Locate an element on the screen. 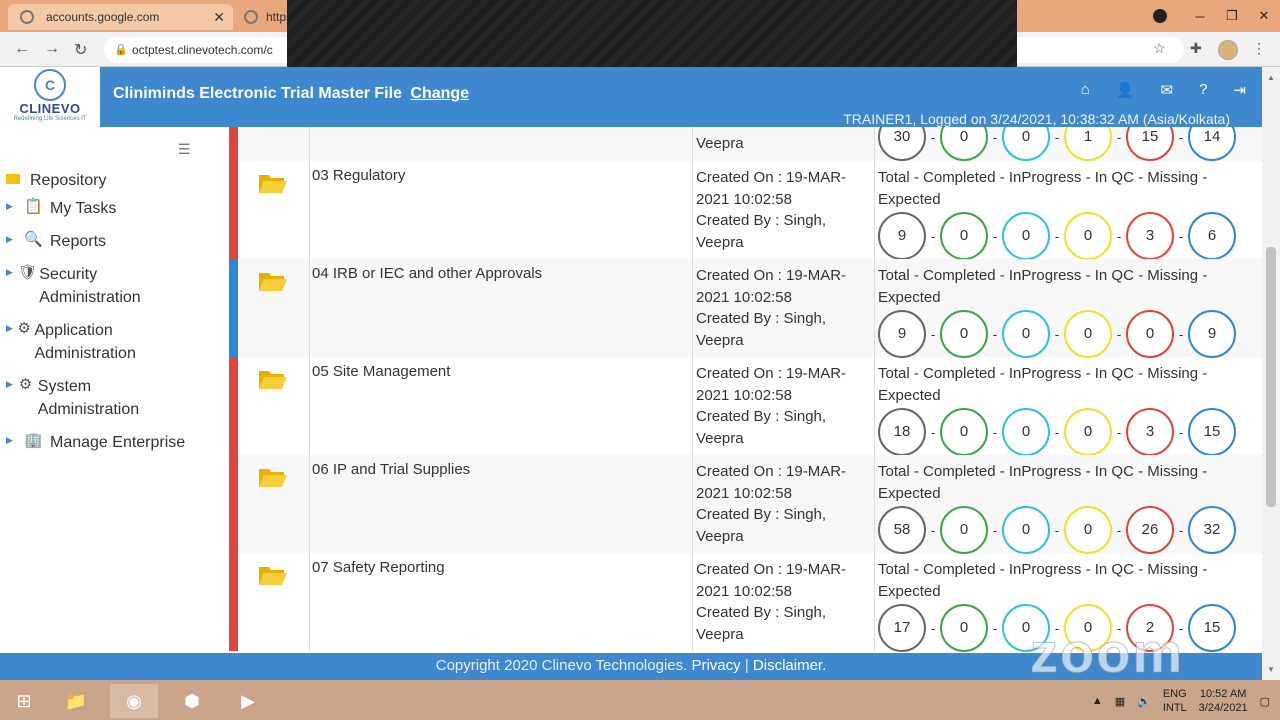  expected-count: 6 is located at coordinates (1212, 236).